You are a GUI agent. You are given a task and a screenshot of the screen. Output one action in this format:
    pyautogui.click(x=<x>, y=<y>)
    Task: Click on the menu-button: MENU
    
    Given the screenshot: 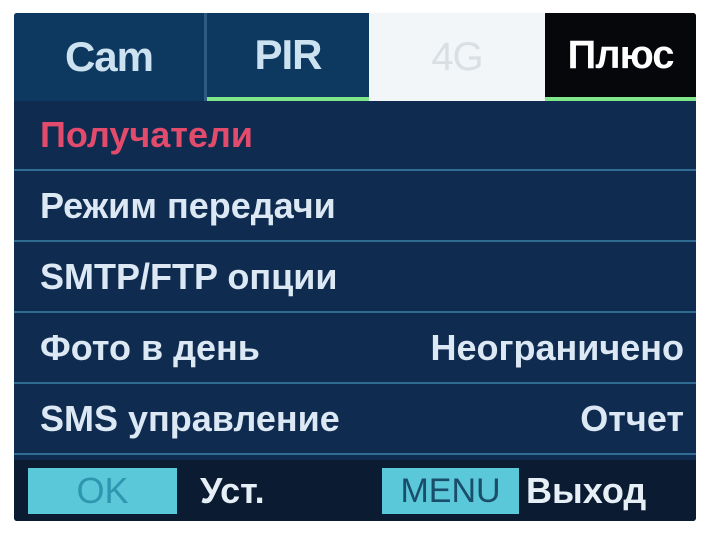 What is the action you would take?
    pyautogui.click(x=450, y=491)
    